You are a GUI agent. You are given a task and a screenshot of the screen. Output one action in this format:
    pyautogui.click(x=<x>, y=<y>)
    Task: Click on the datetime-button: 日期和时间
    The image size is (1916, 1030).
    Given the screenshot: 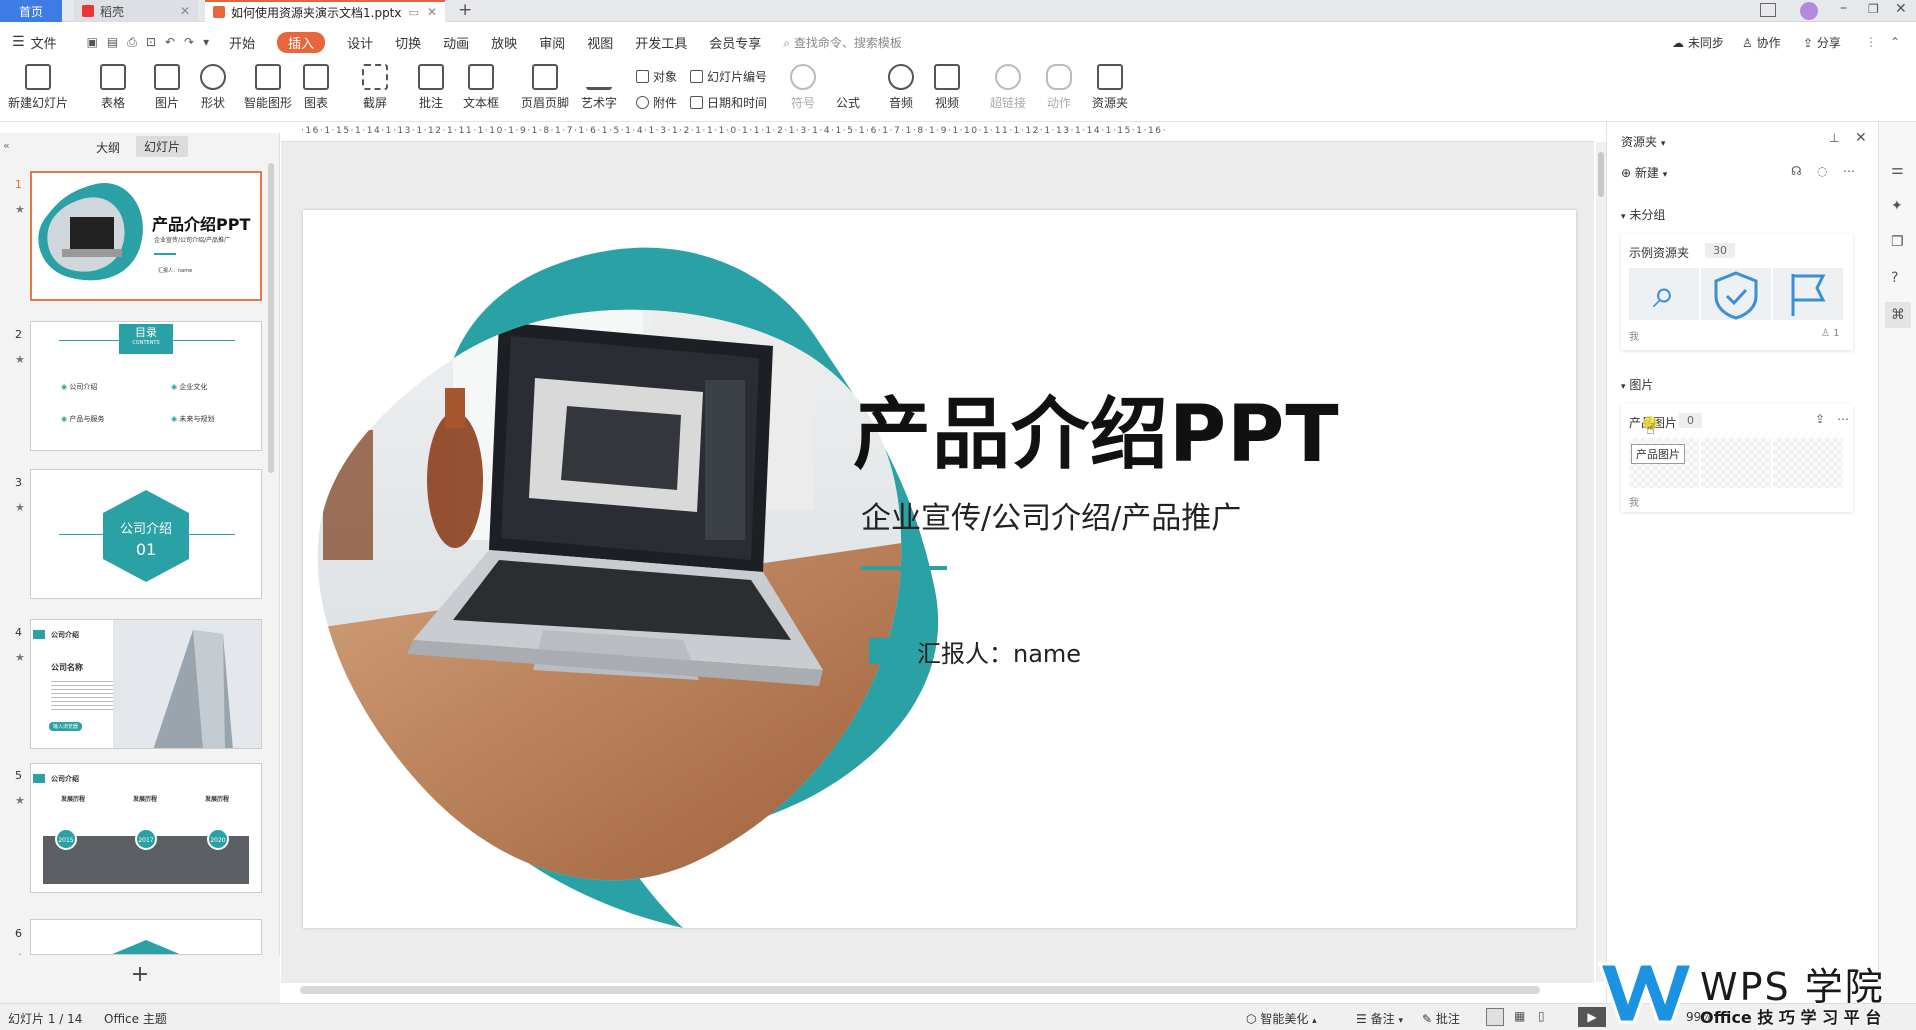 What is the action you would take?
    pyautogui.click(x=728, y=102)
    